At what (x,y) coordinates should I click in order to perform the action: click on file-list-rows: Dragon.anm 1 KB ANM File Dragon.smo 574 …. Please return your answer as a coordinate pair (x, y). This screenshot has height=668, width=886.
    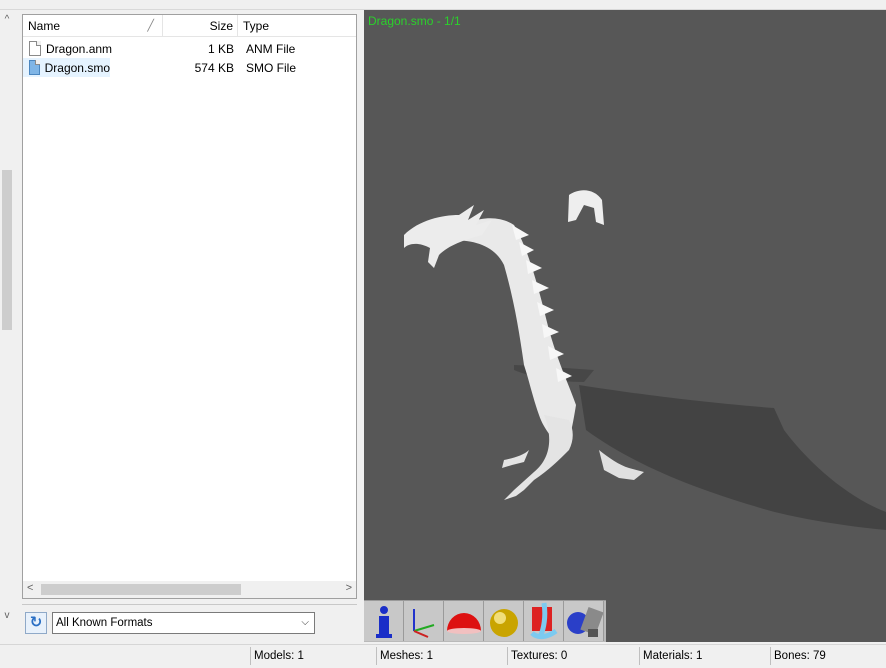
    Looking at the image, I should click on (189, 58).